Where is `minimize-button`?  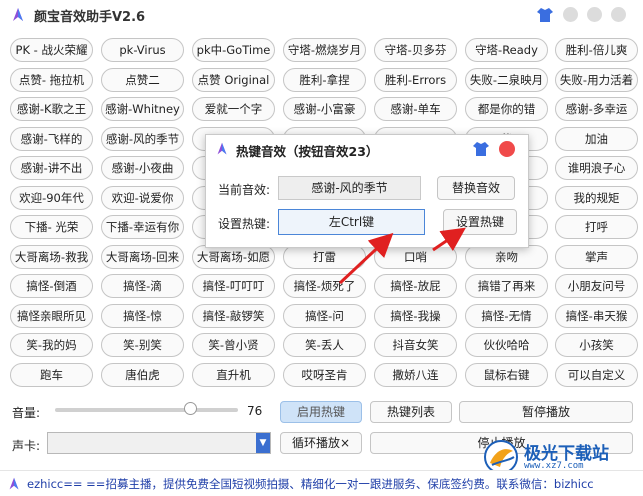
minimize-button is located at coordinates (570, 14).